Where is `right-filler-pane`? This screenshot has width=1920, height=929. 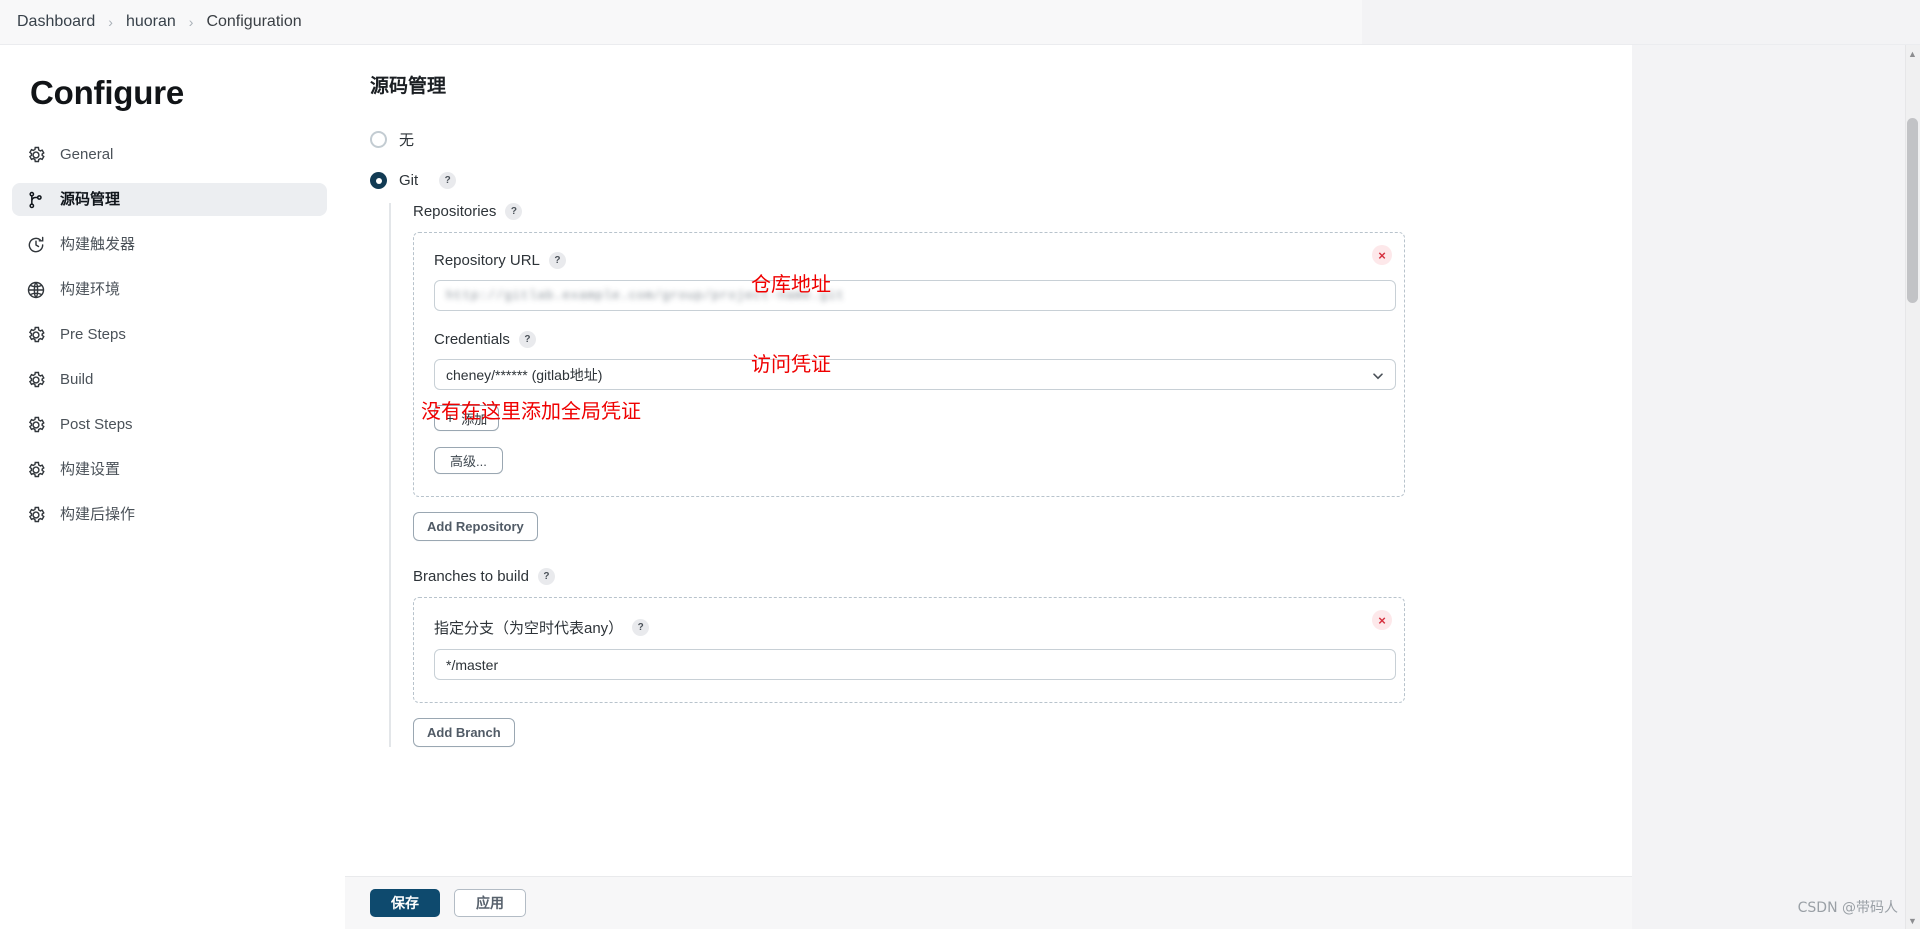 right-filler-pane is located at coordinates (1776, 487).